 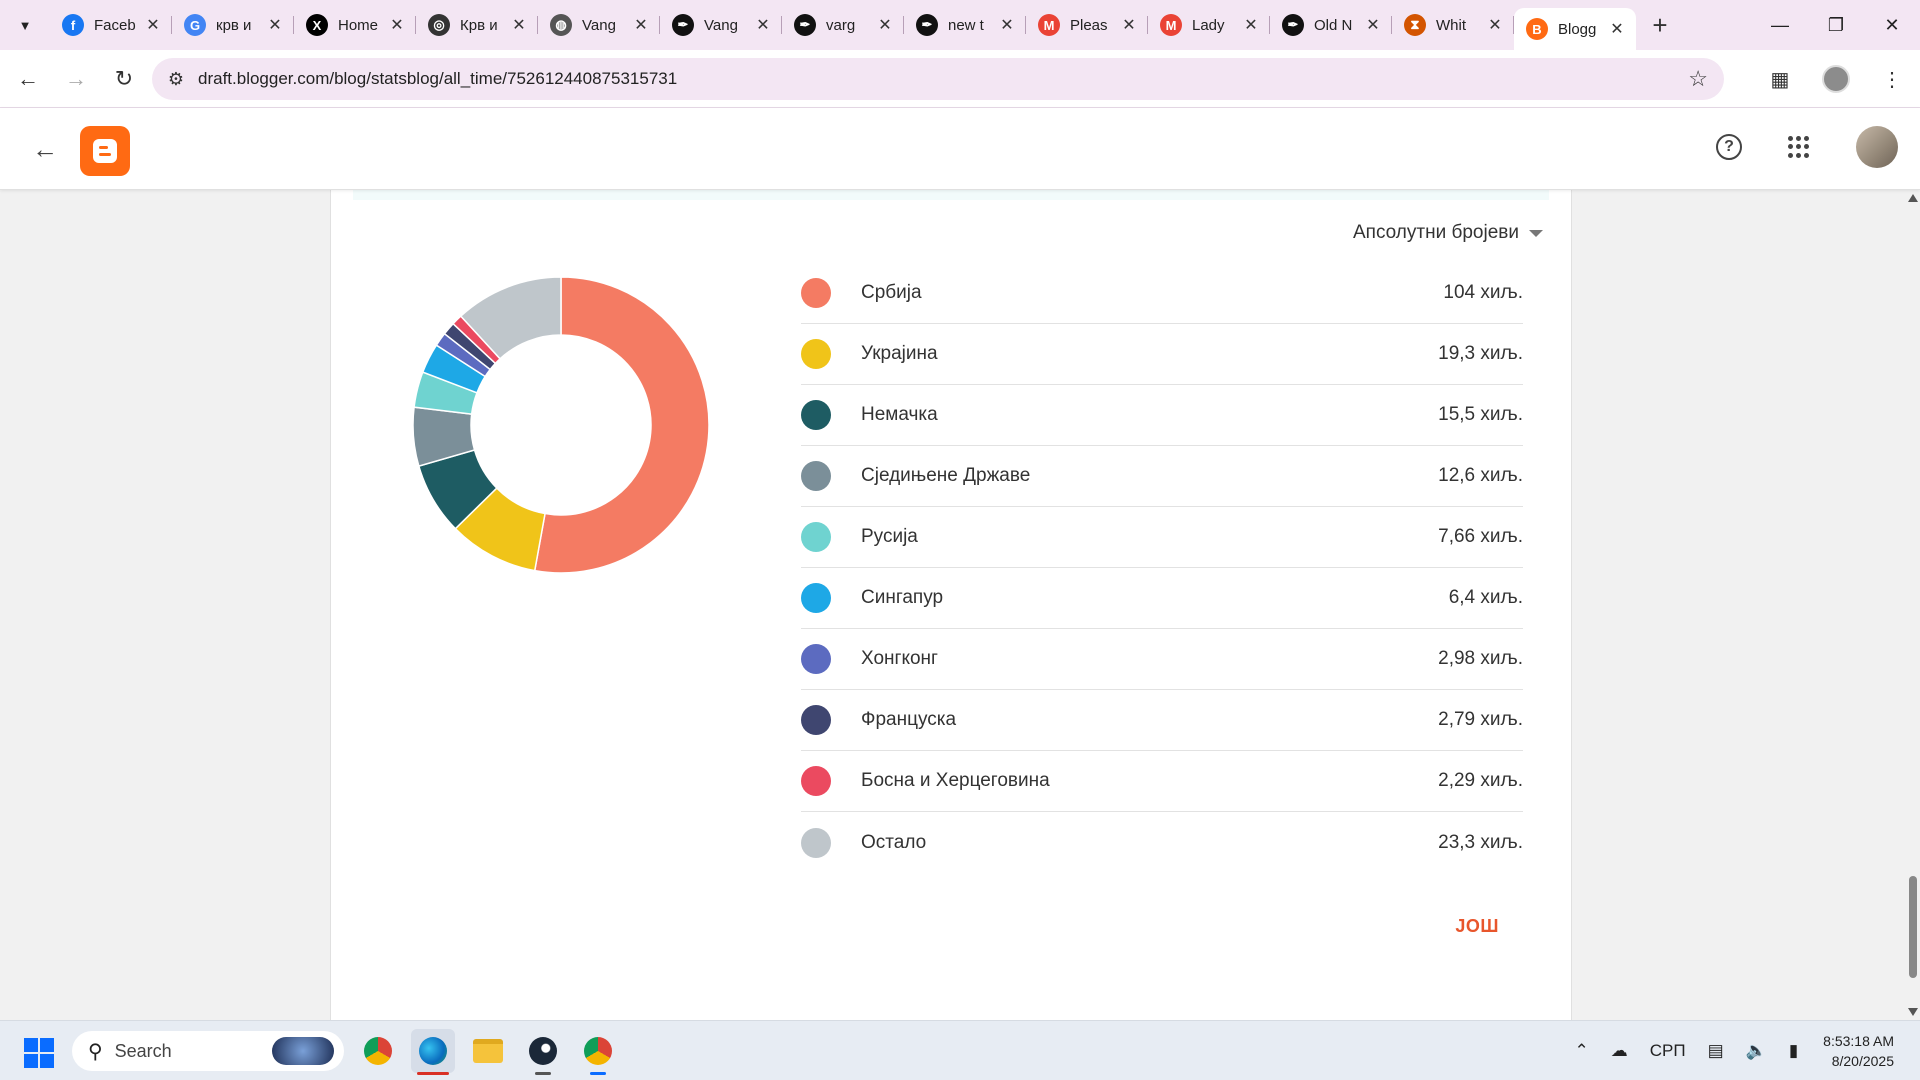 I want to click on site-info-icon: ⚙, so click(x=176, y=79).